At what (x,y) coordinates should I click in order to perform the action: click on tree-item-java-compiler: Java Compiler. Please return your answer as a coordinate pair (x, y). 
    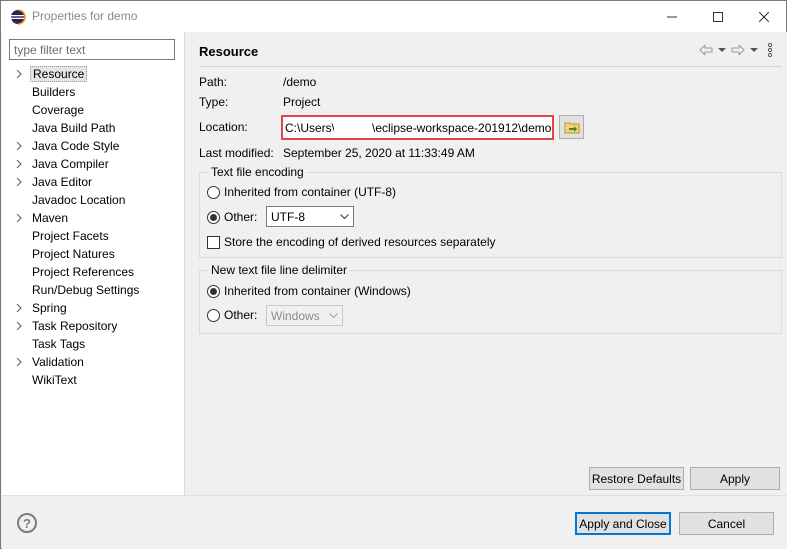
    Looking at the image, I should click on (93, 164).